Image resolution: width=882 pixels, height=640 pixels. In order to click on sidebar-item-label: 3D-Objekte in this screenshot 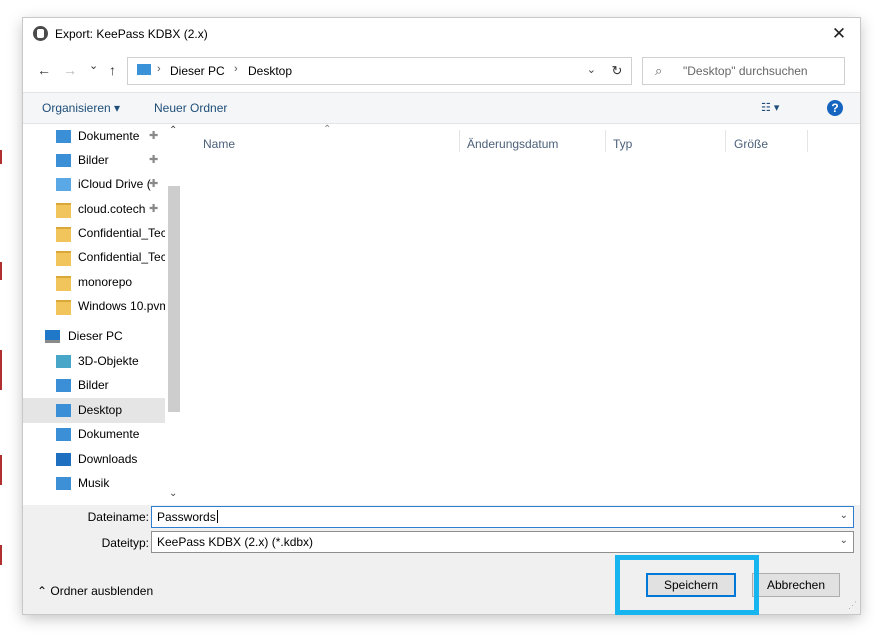, I will do `click(108, 361)`.